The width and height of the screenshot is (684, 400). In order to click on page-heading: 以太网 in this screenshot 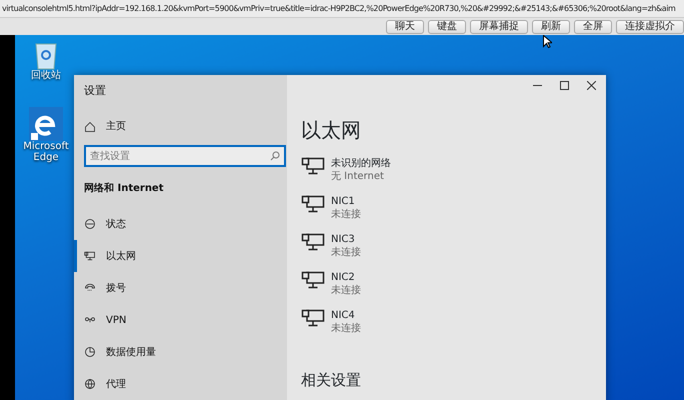, I will do `click(331, 130)`.